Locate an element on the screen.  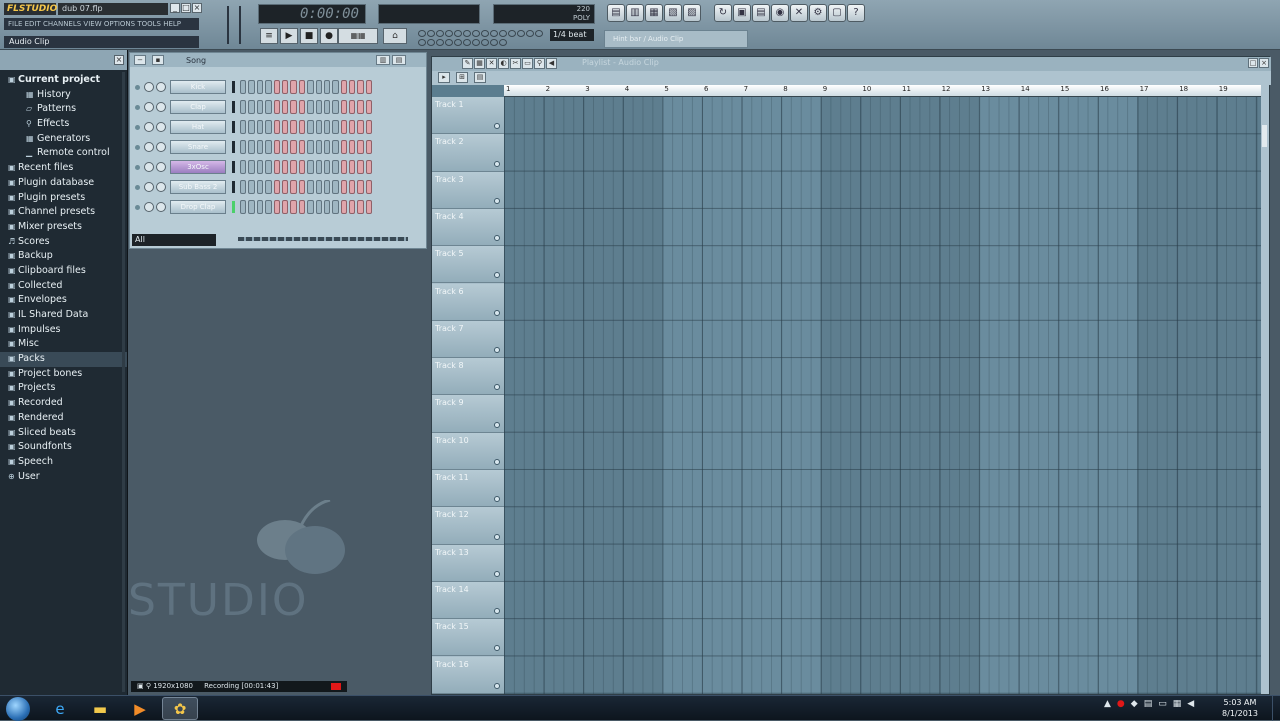
channel-name-button: Sub Bass 2 is located at coordinates (198, 187).